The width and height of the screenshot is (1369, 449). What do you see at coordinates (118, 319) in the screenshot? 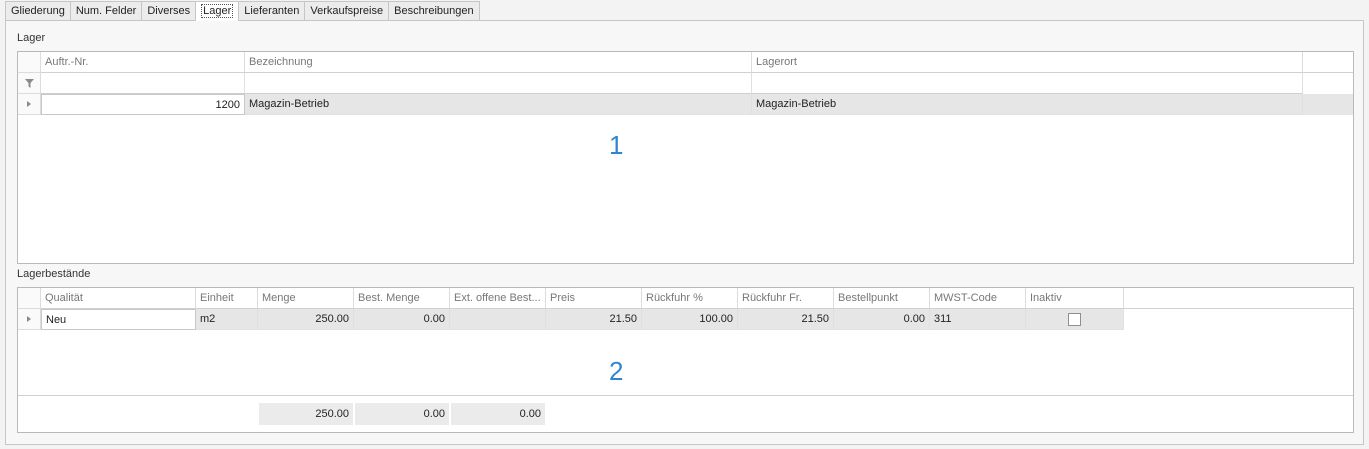
I see `bestaende-cell-qualitaet: Neu` at bounding box center [118, 319].